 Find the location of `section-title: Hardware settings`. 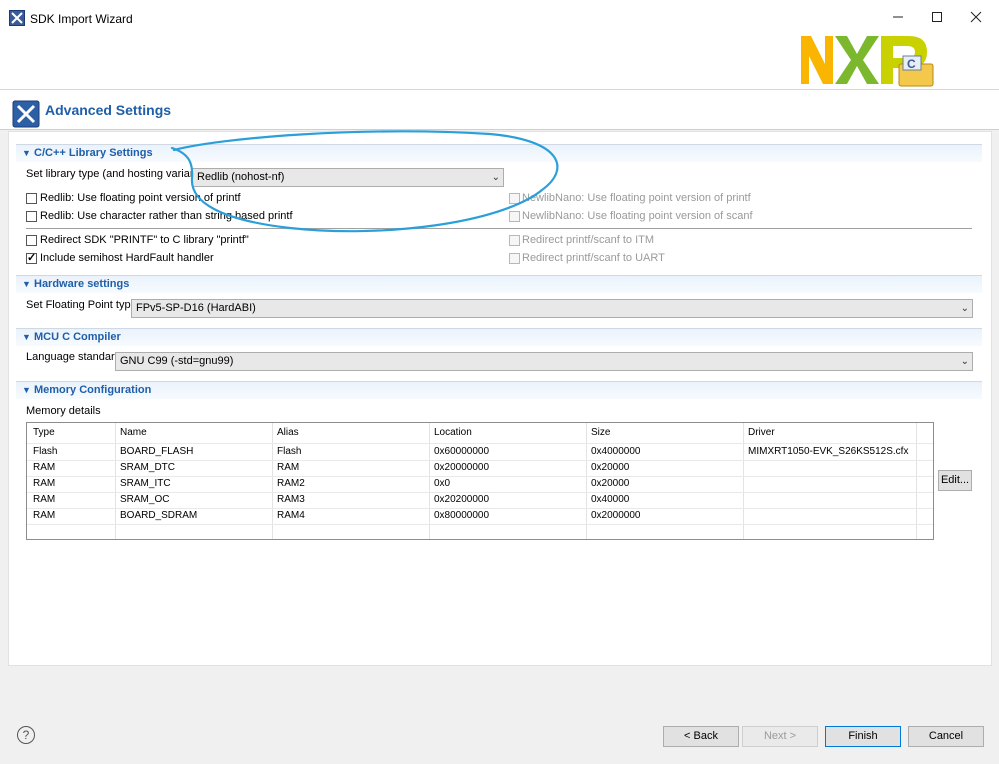

section-title: Hardware settings is located at coordinates (82, 284).